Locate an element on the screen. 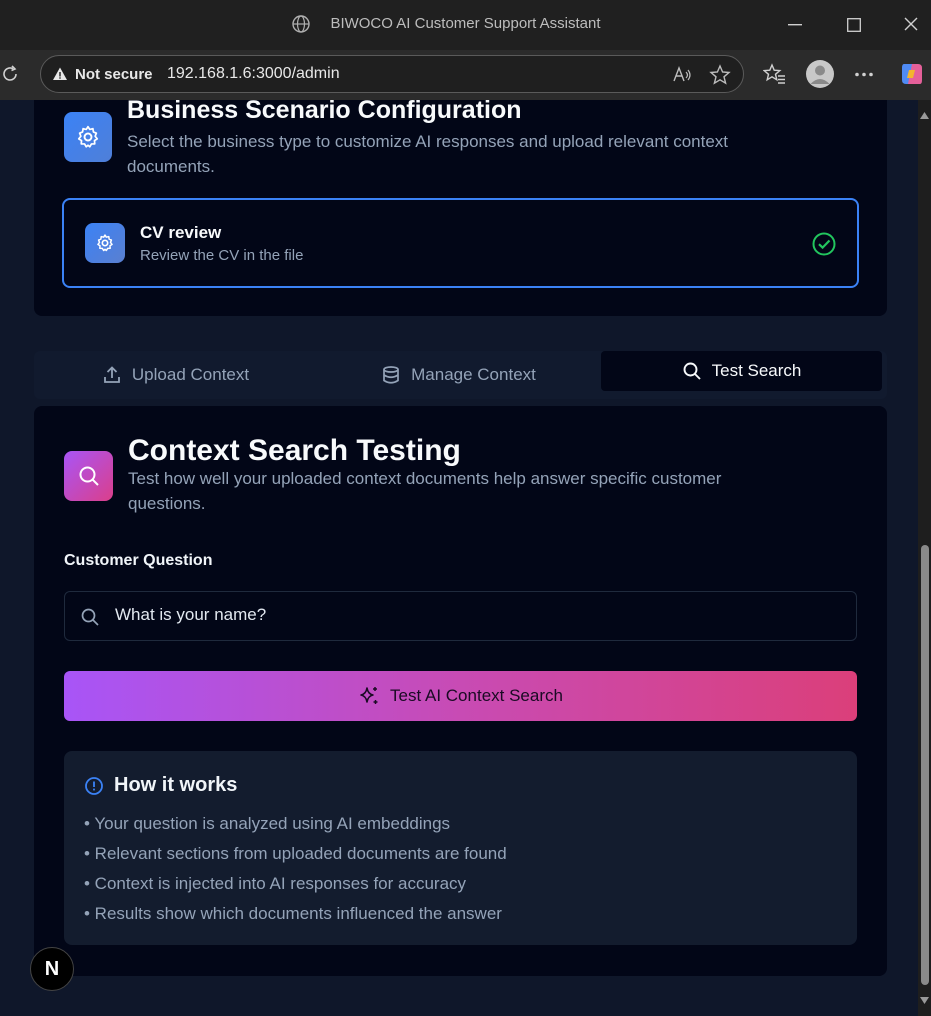 The width and height of the screenshot is (931, 1016). tab-label: Upload Context is located at coordinates (190, 374).